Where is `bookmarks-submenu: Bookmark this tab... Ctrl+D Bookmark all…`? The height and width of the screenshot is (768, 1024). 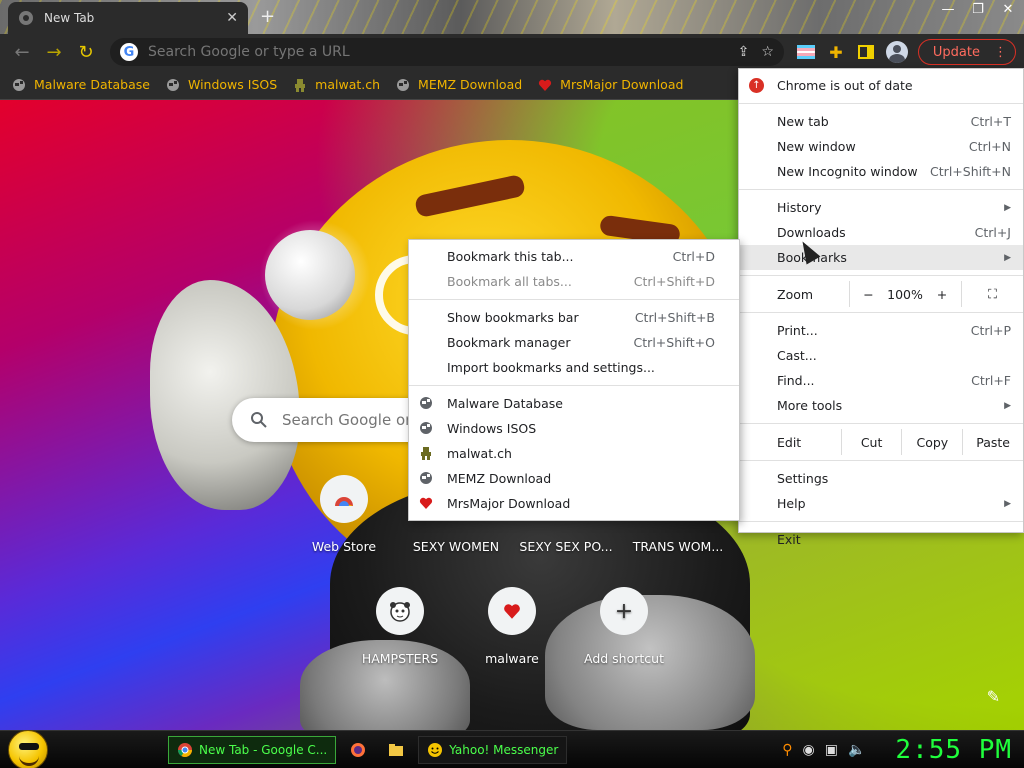 bookmarks-submenu: Bookmark this tab... Ctrl+D Bookmark all… is located at coordinates (574, 380).